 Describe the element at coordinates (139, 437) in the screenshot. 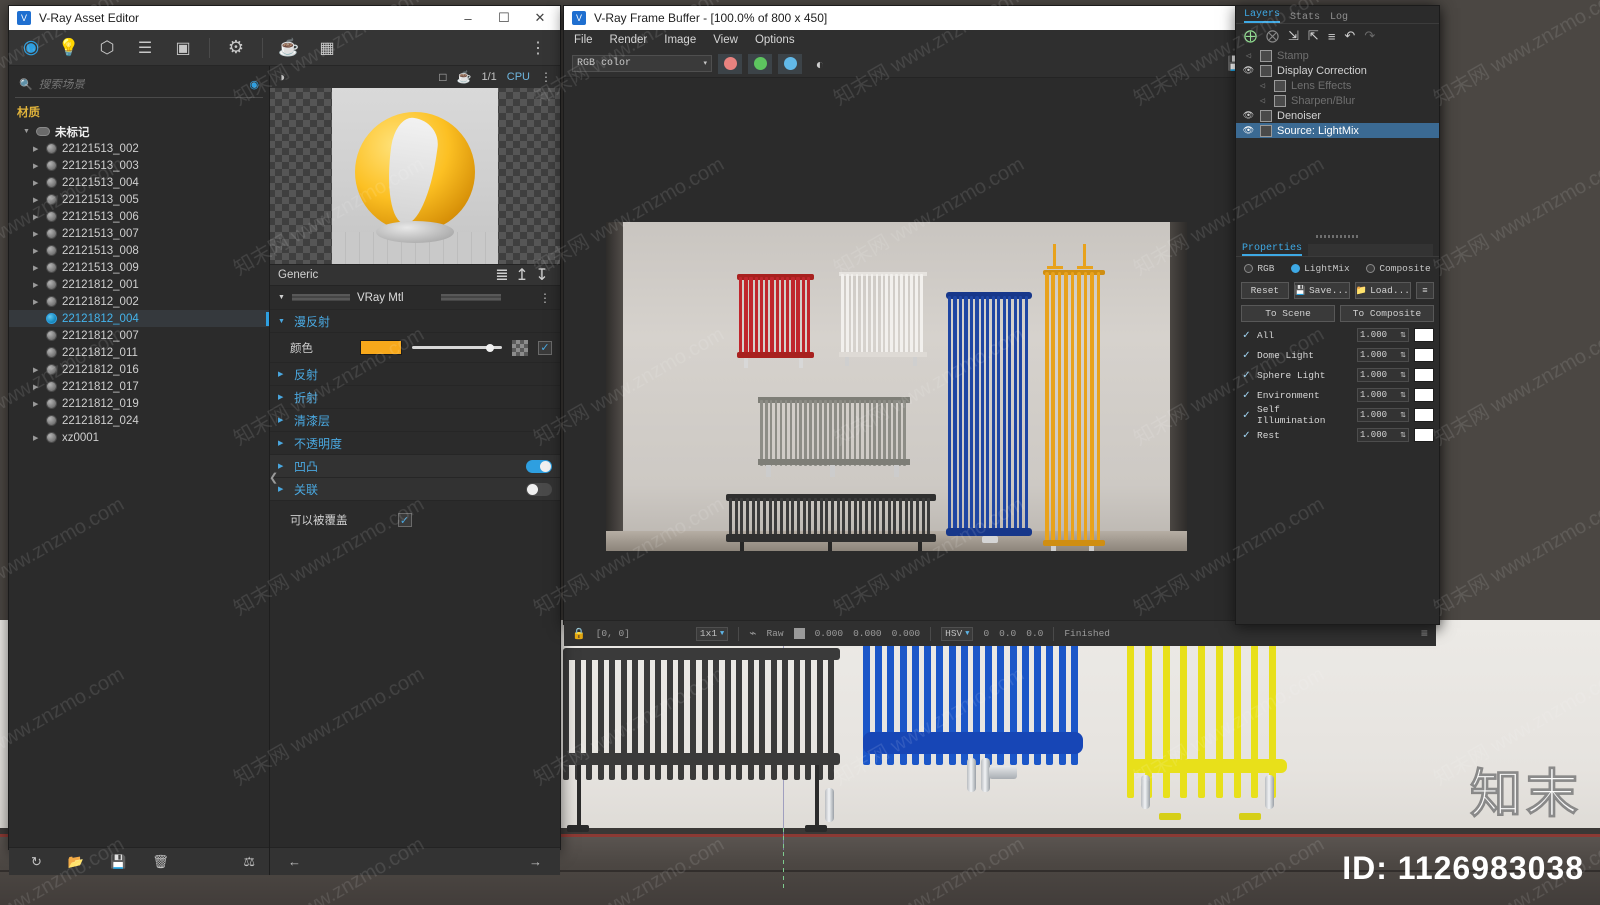

I see `material-item-xz0001: ▶ xz0001` at that location.